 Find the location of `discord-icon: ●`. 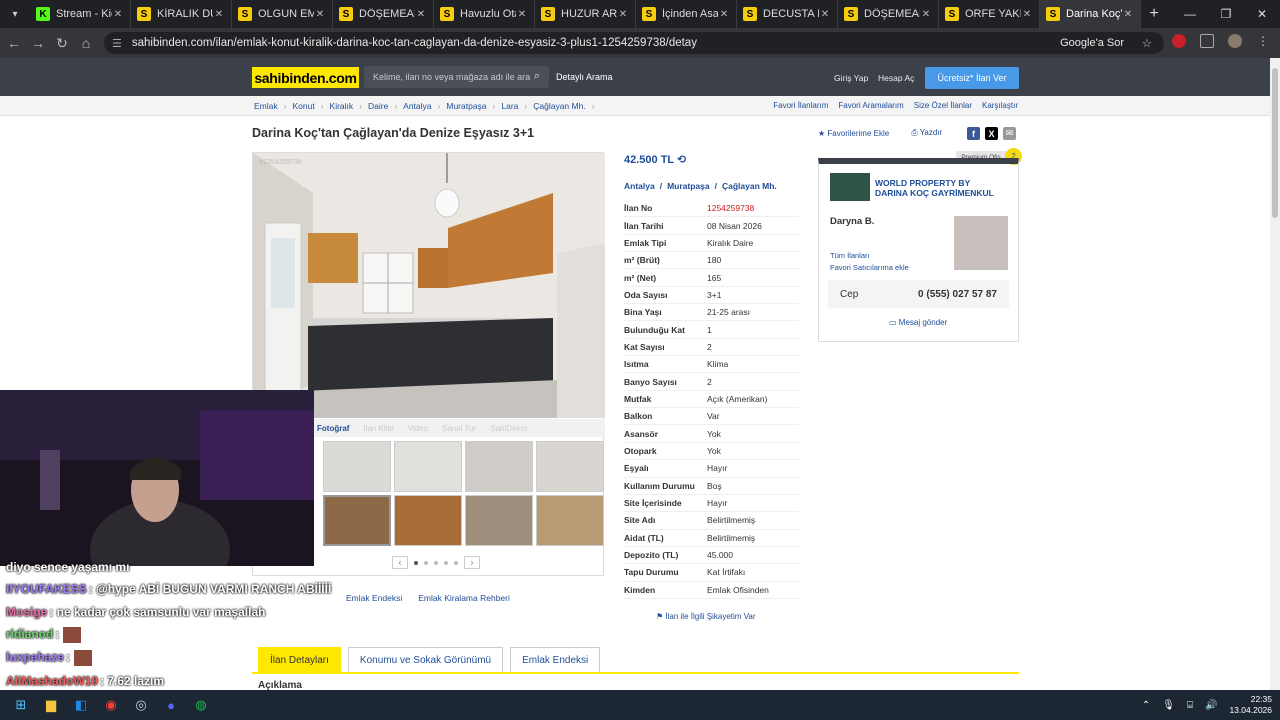

discord-icon: ● is located at coordinates (171, 705).